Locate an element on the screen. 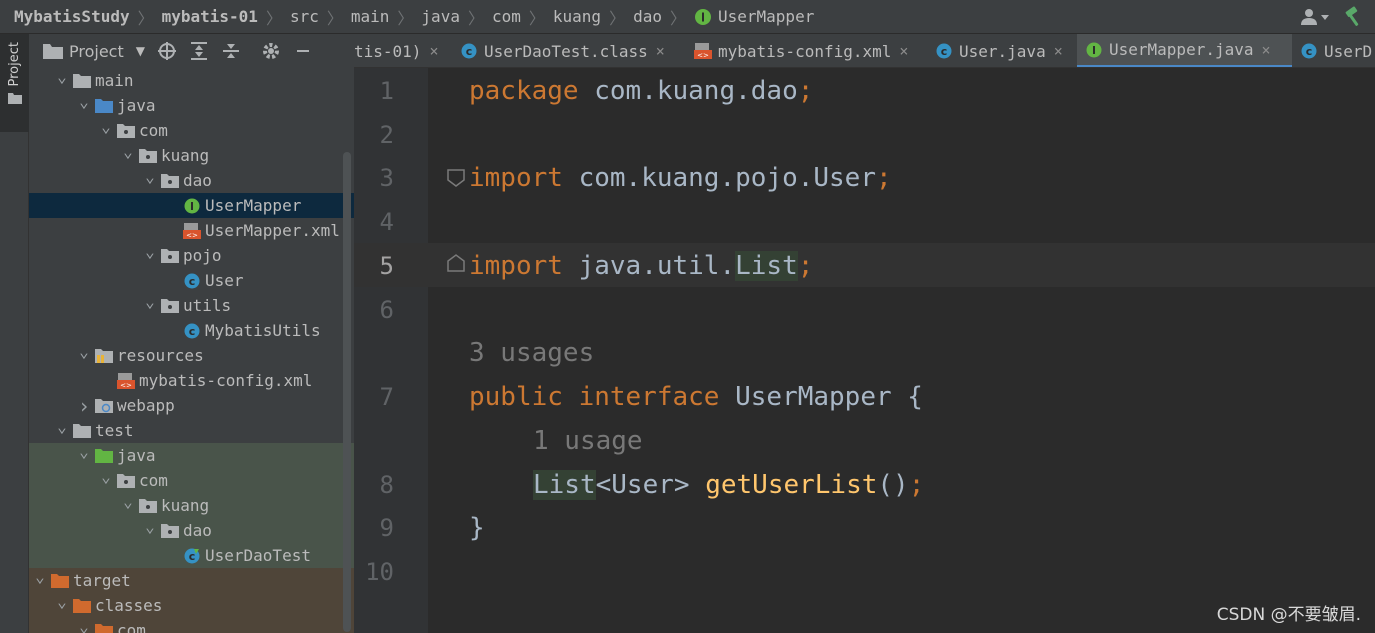 The width and height of the screenshot is (1375, 633). folder-icon is located at coordinates (82, 81).